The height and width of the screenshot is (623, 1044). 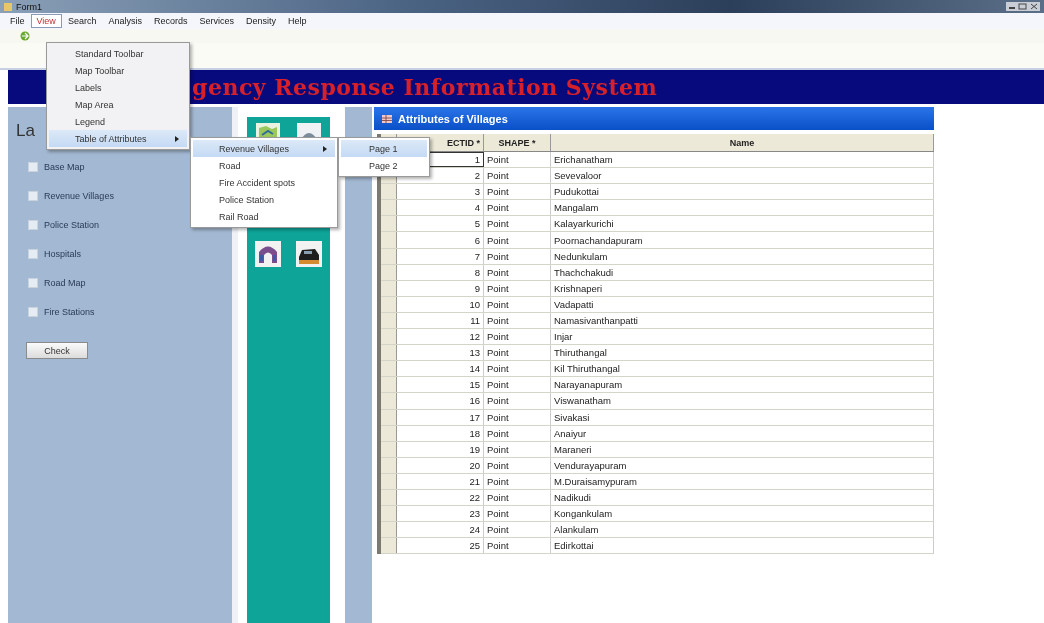 I want to click on menu-item: Help, so click(x=297, y=21).